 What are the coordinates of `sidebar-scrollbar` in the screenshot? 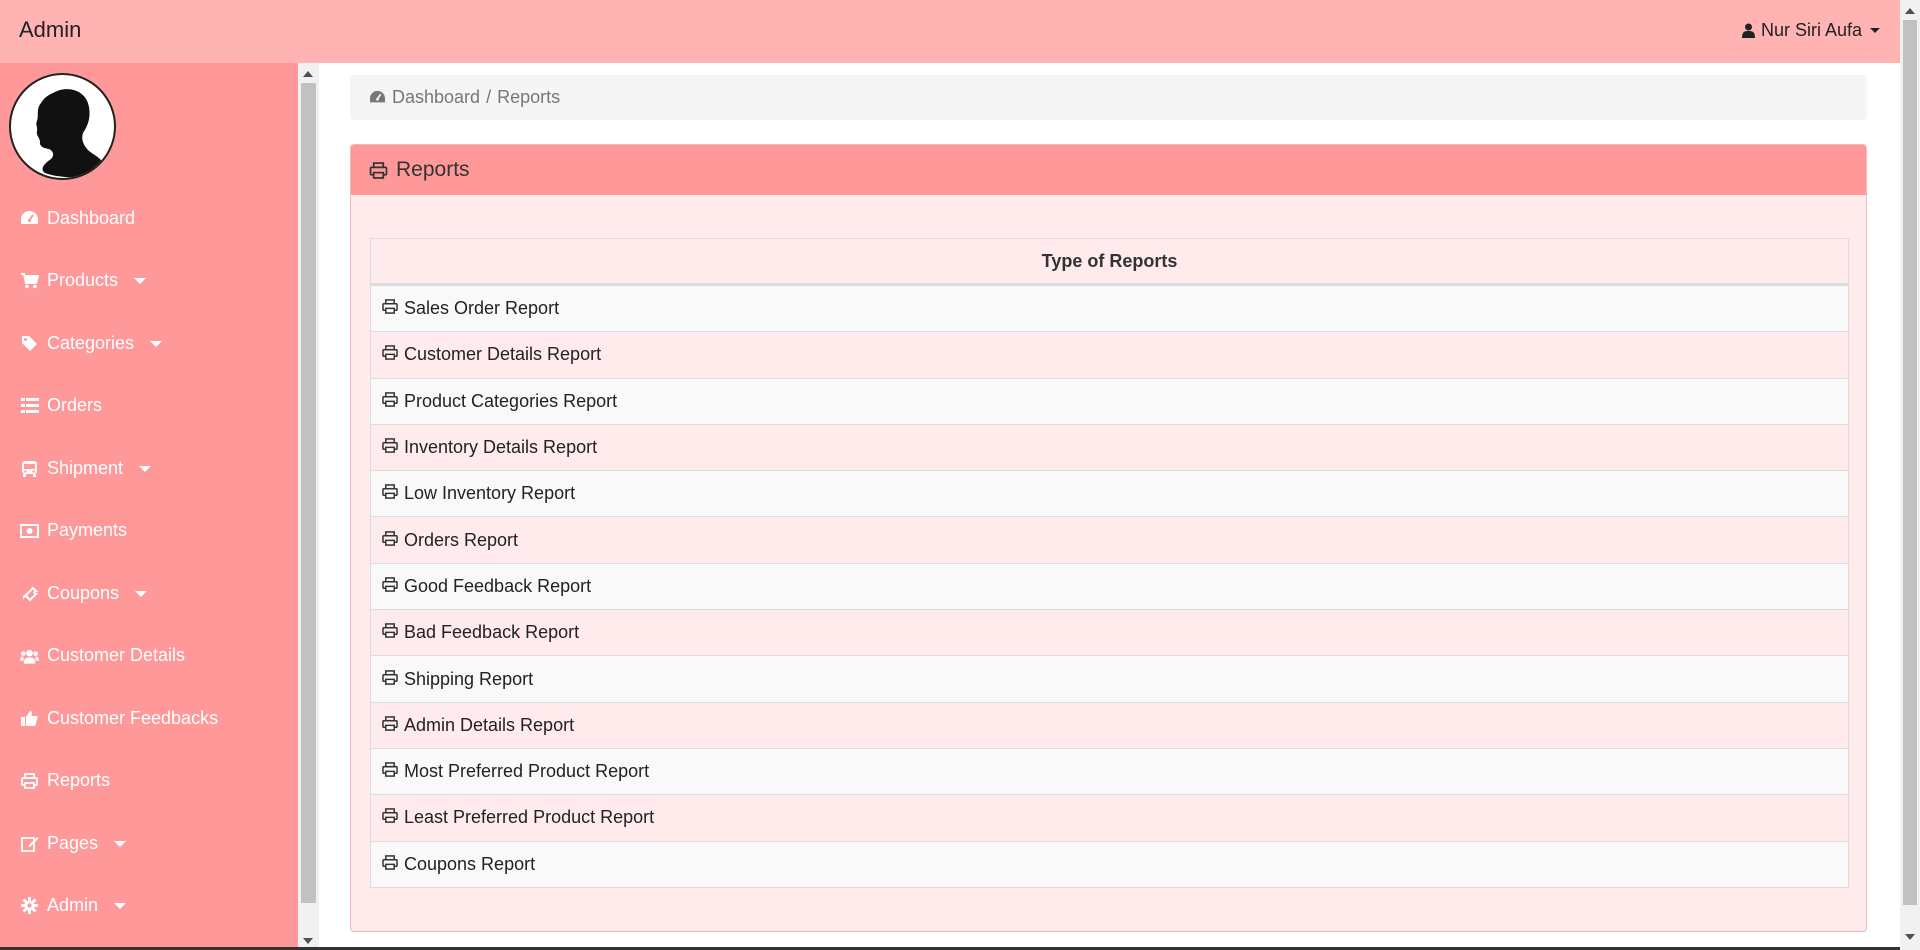 It's located at (308, 506).